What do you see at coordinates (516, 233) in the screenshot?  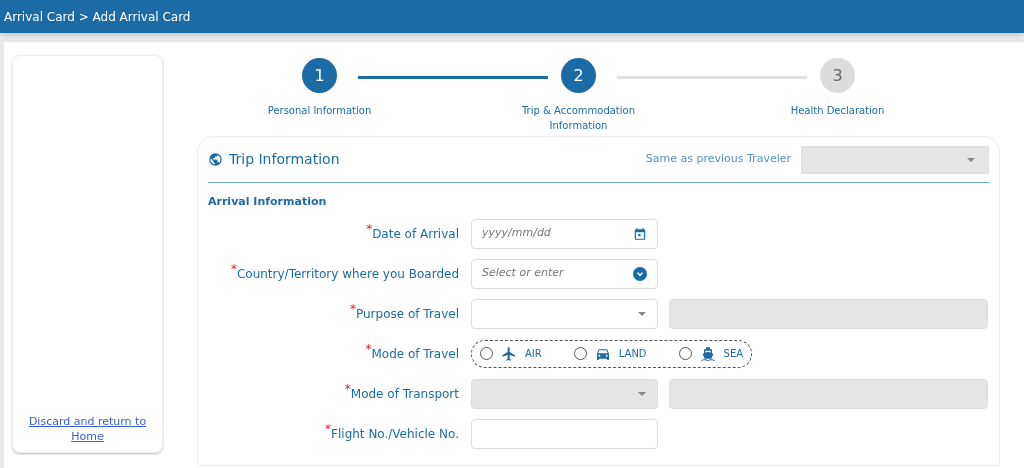 I see `date-placeholder: yyyy/mm/dd` at bounding box center [516, 233].